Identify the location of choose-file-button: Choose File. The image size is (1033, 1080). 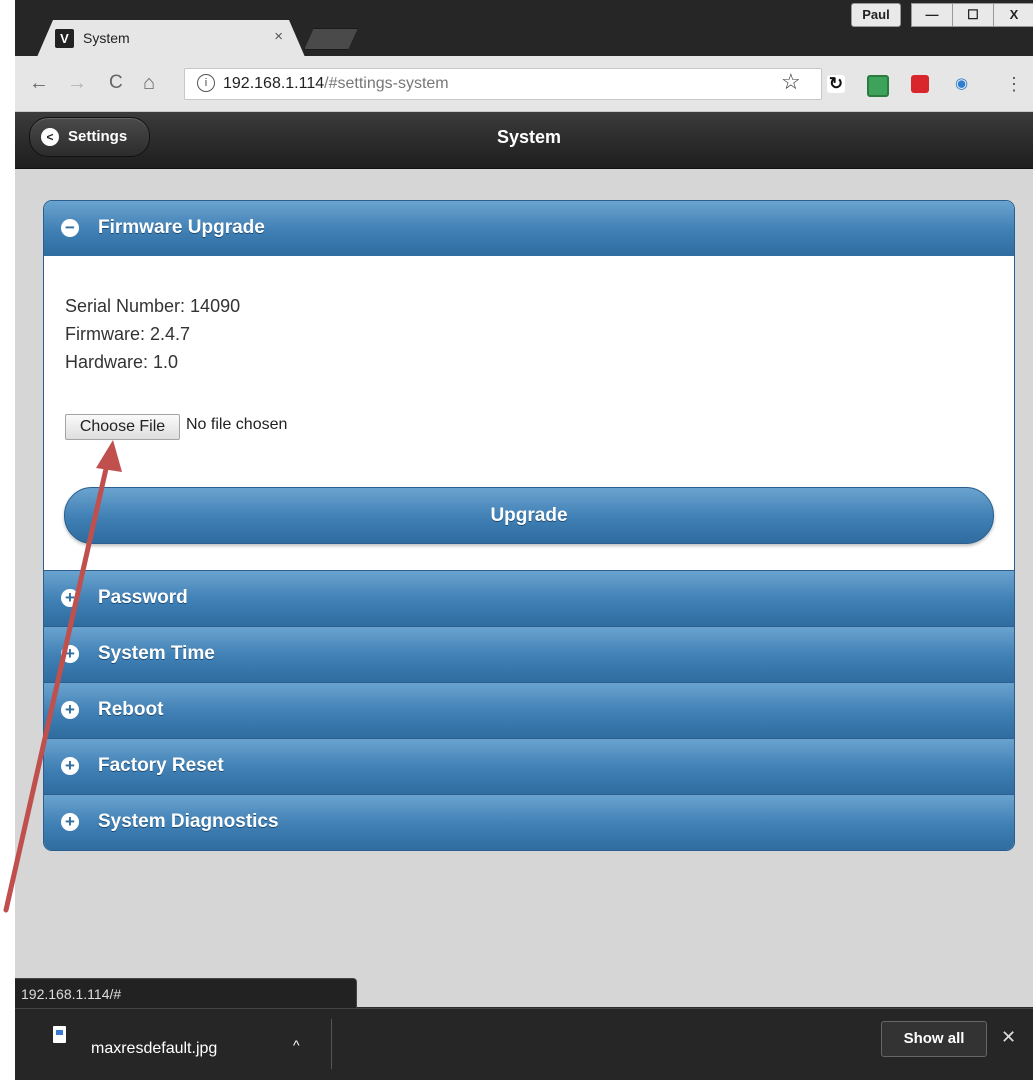
(122, 427).